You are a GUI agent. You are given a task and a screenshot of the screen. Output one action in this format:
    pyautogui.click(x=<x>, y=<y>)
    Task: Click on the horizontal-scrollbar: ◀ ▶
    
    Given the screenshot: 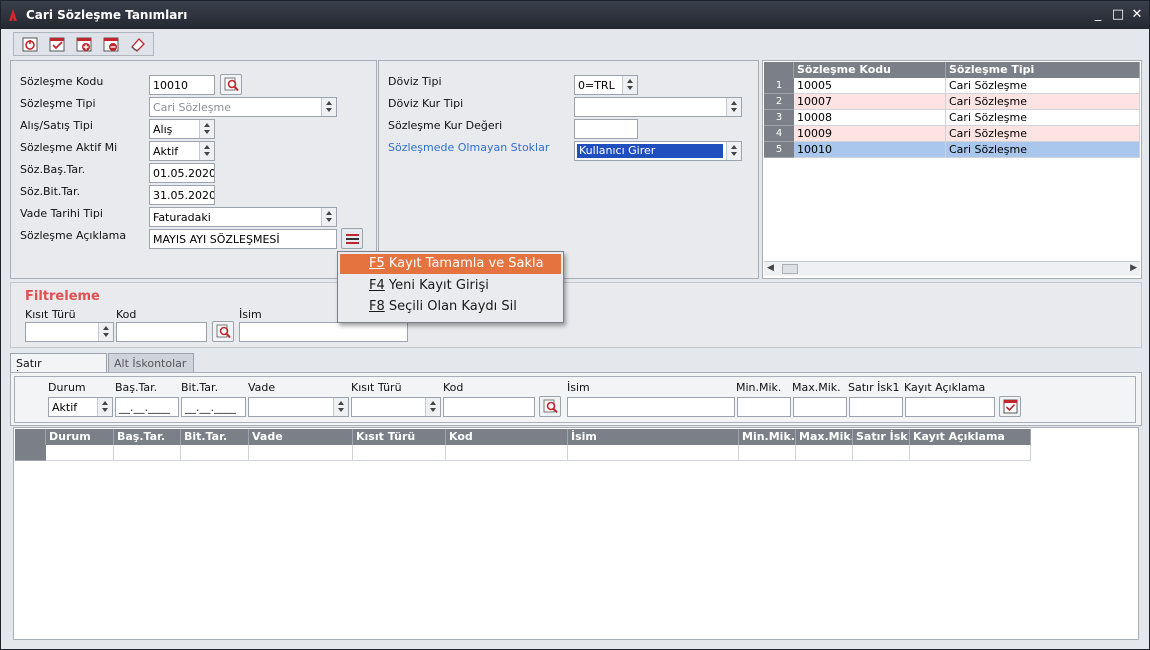 What is the action you would take?
    pyautogui.click(x=952, y=268)
    